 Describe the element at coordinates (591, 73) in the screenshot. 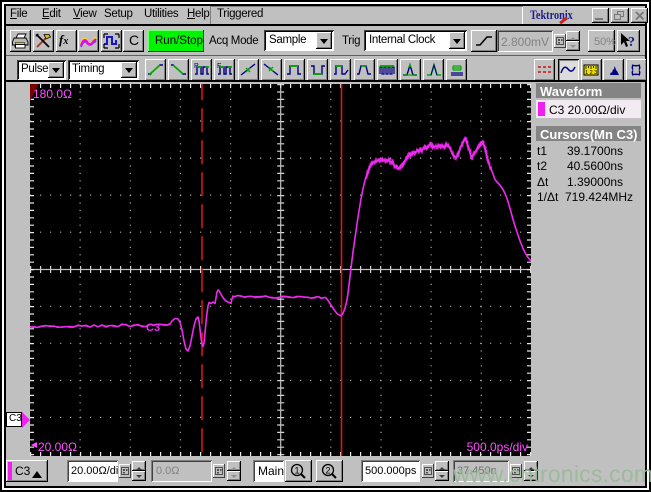

I see `svg-text: 1 2 3` at that location.